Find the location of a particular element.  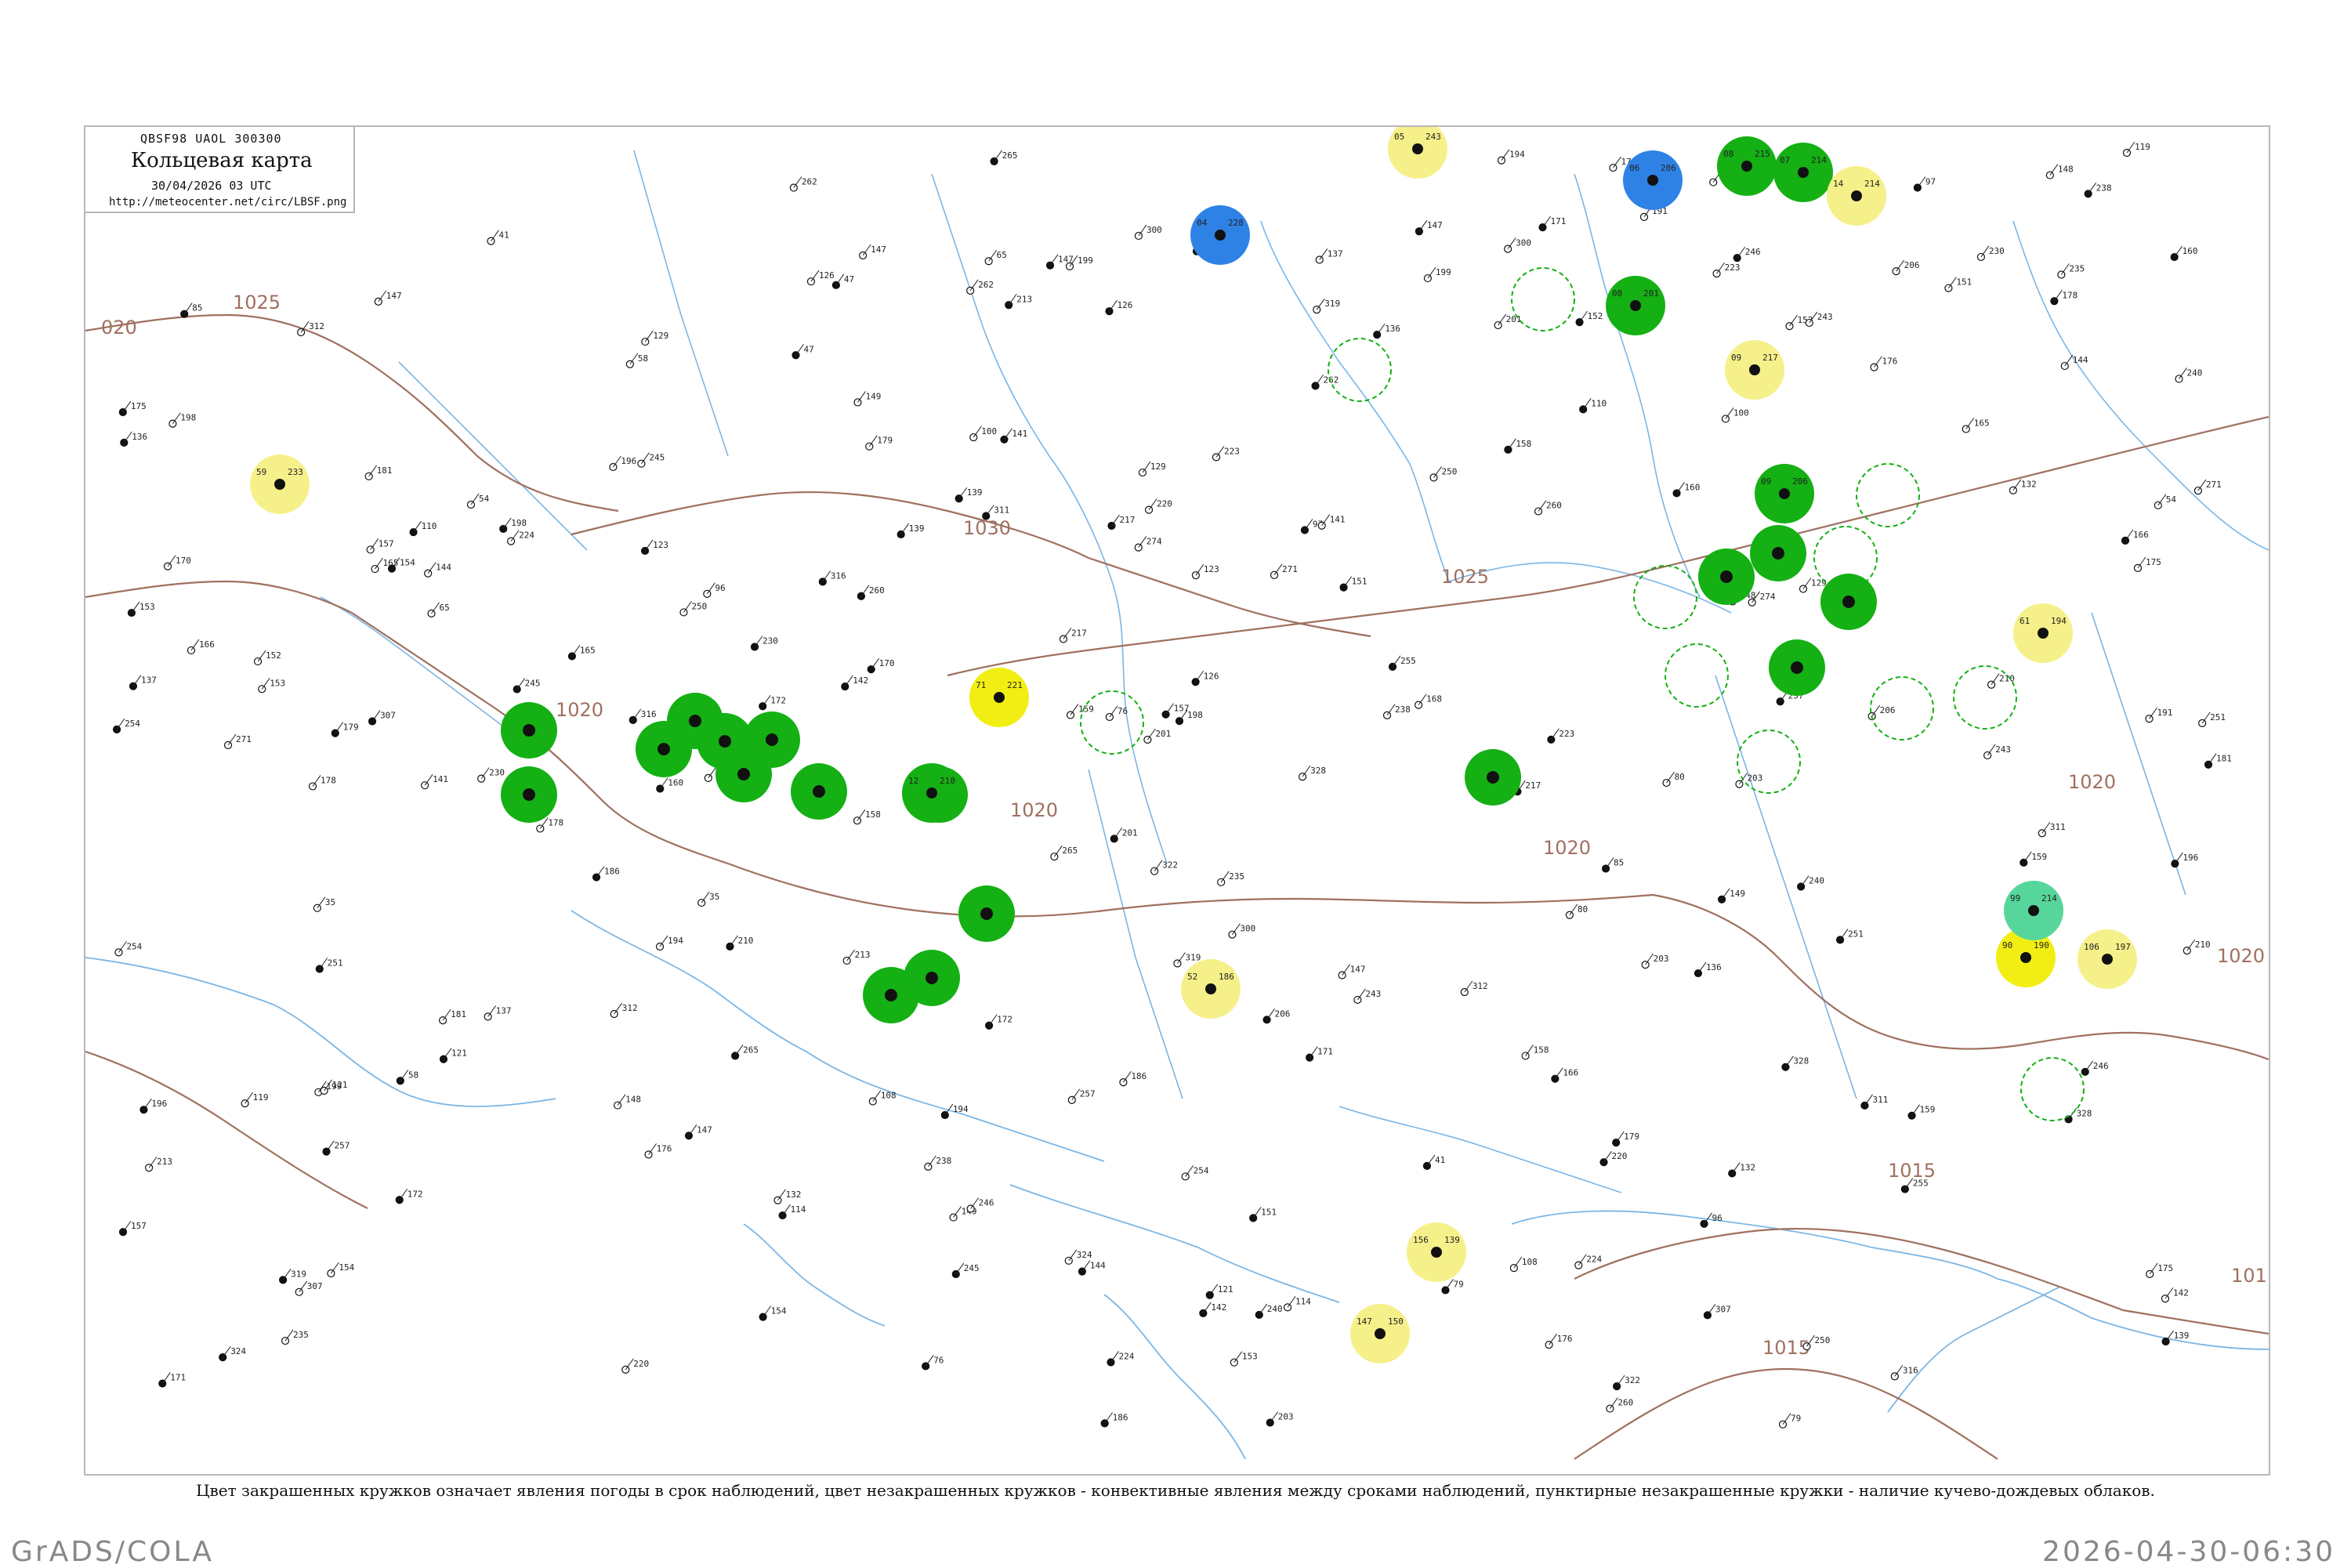

station-pressure: 201 is located at coordinates (1514, 319).